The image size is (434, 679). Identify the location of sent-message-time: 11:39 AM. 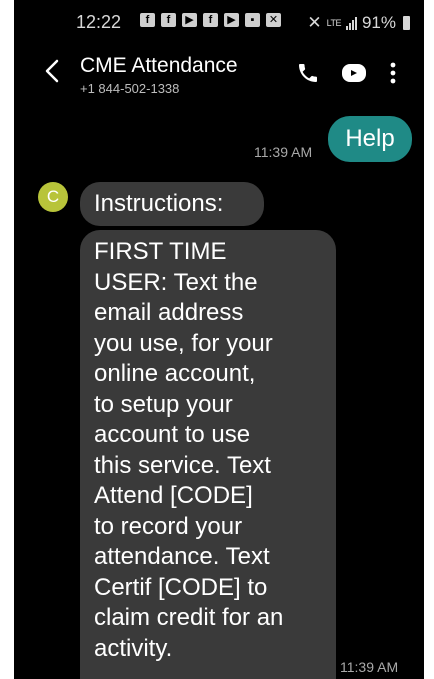
(283, 152).